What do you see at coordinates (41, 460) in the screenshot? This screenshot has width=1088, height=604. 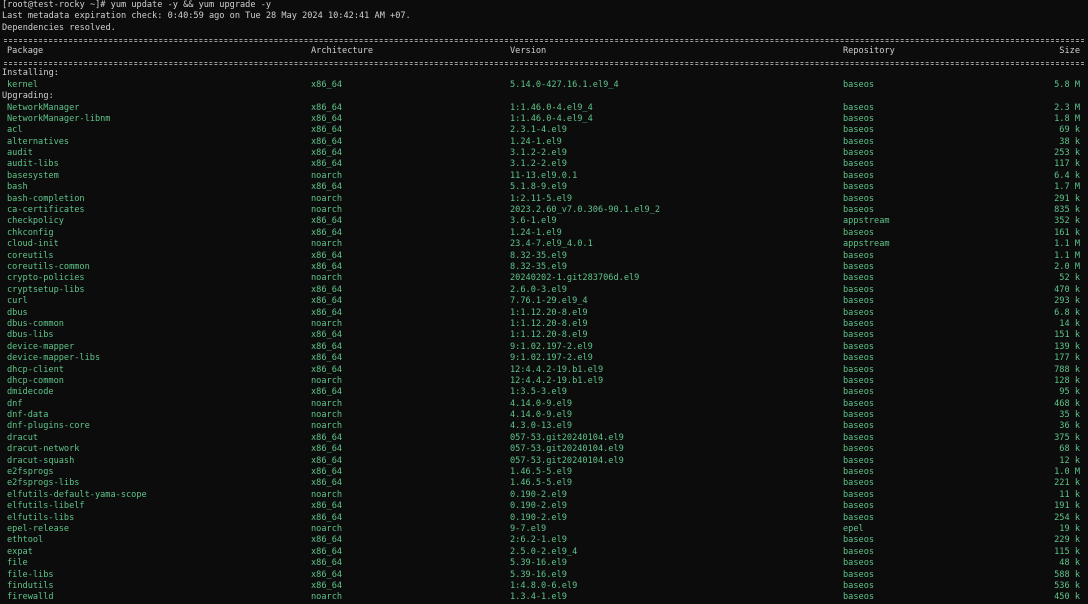 I see `package-name: dracut-squash` at bounding box center [41, 460].